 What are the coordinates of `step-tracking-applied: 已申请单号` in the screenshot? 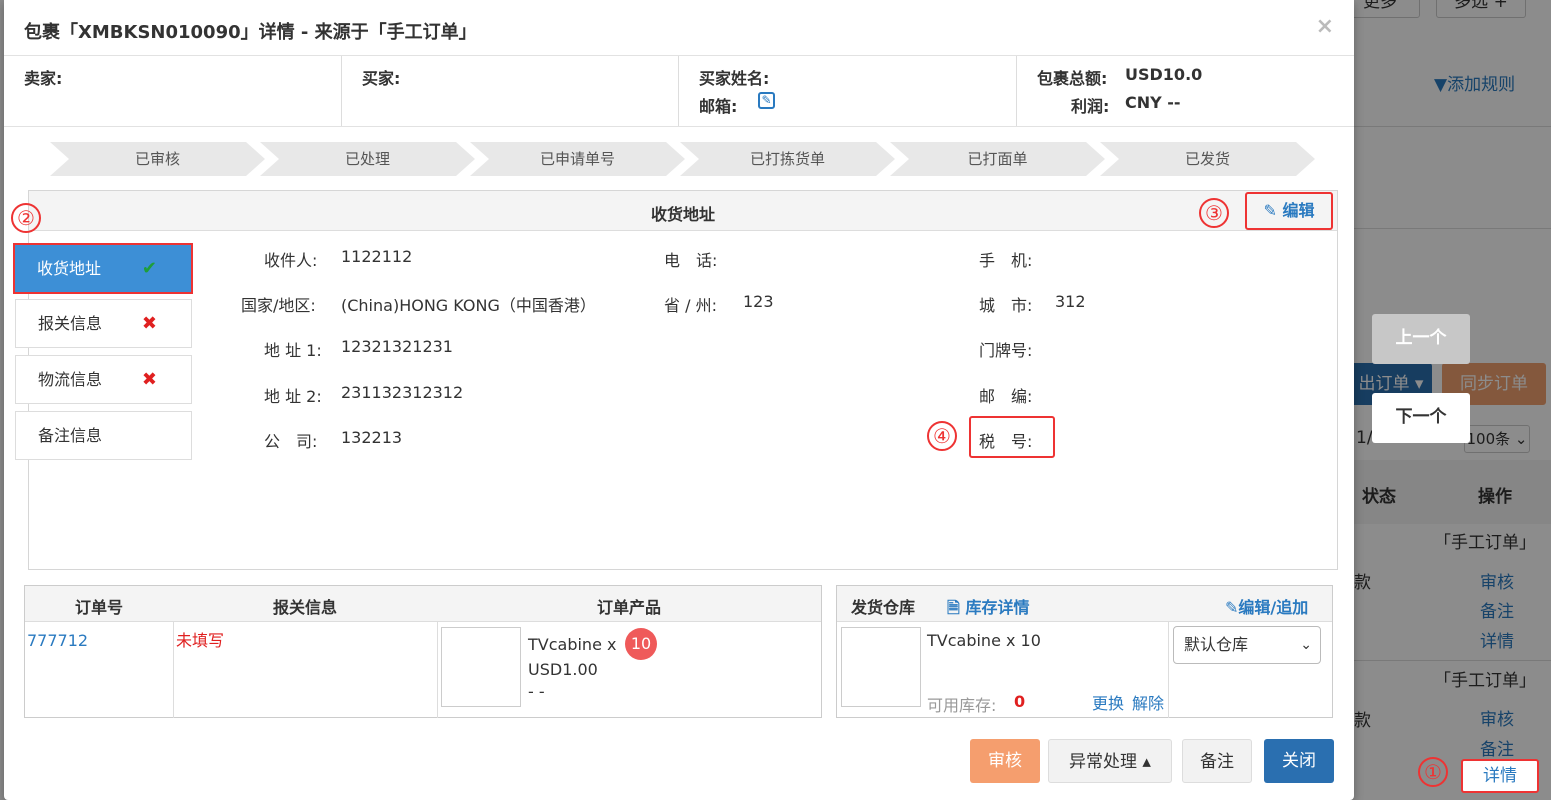 It's located at (577, 159).